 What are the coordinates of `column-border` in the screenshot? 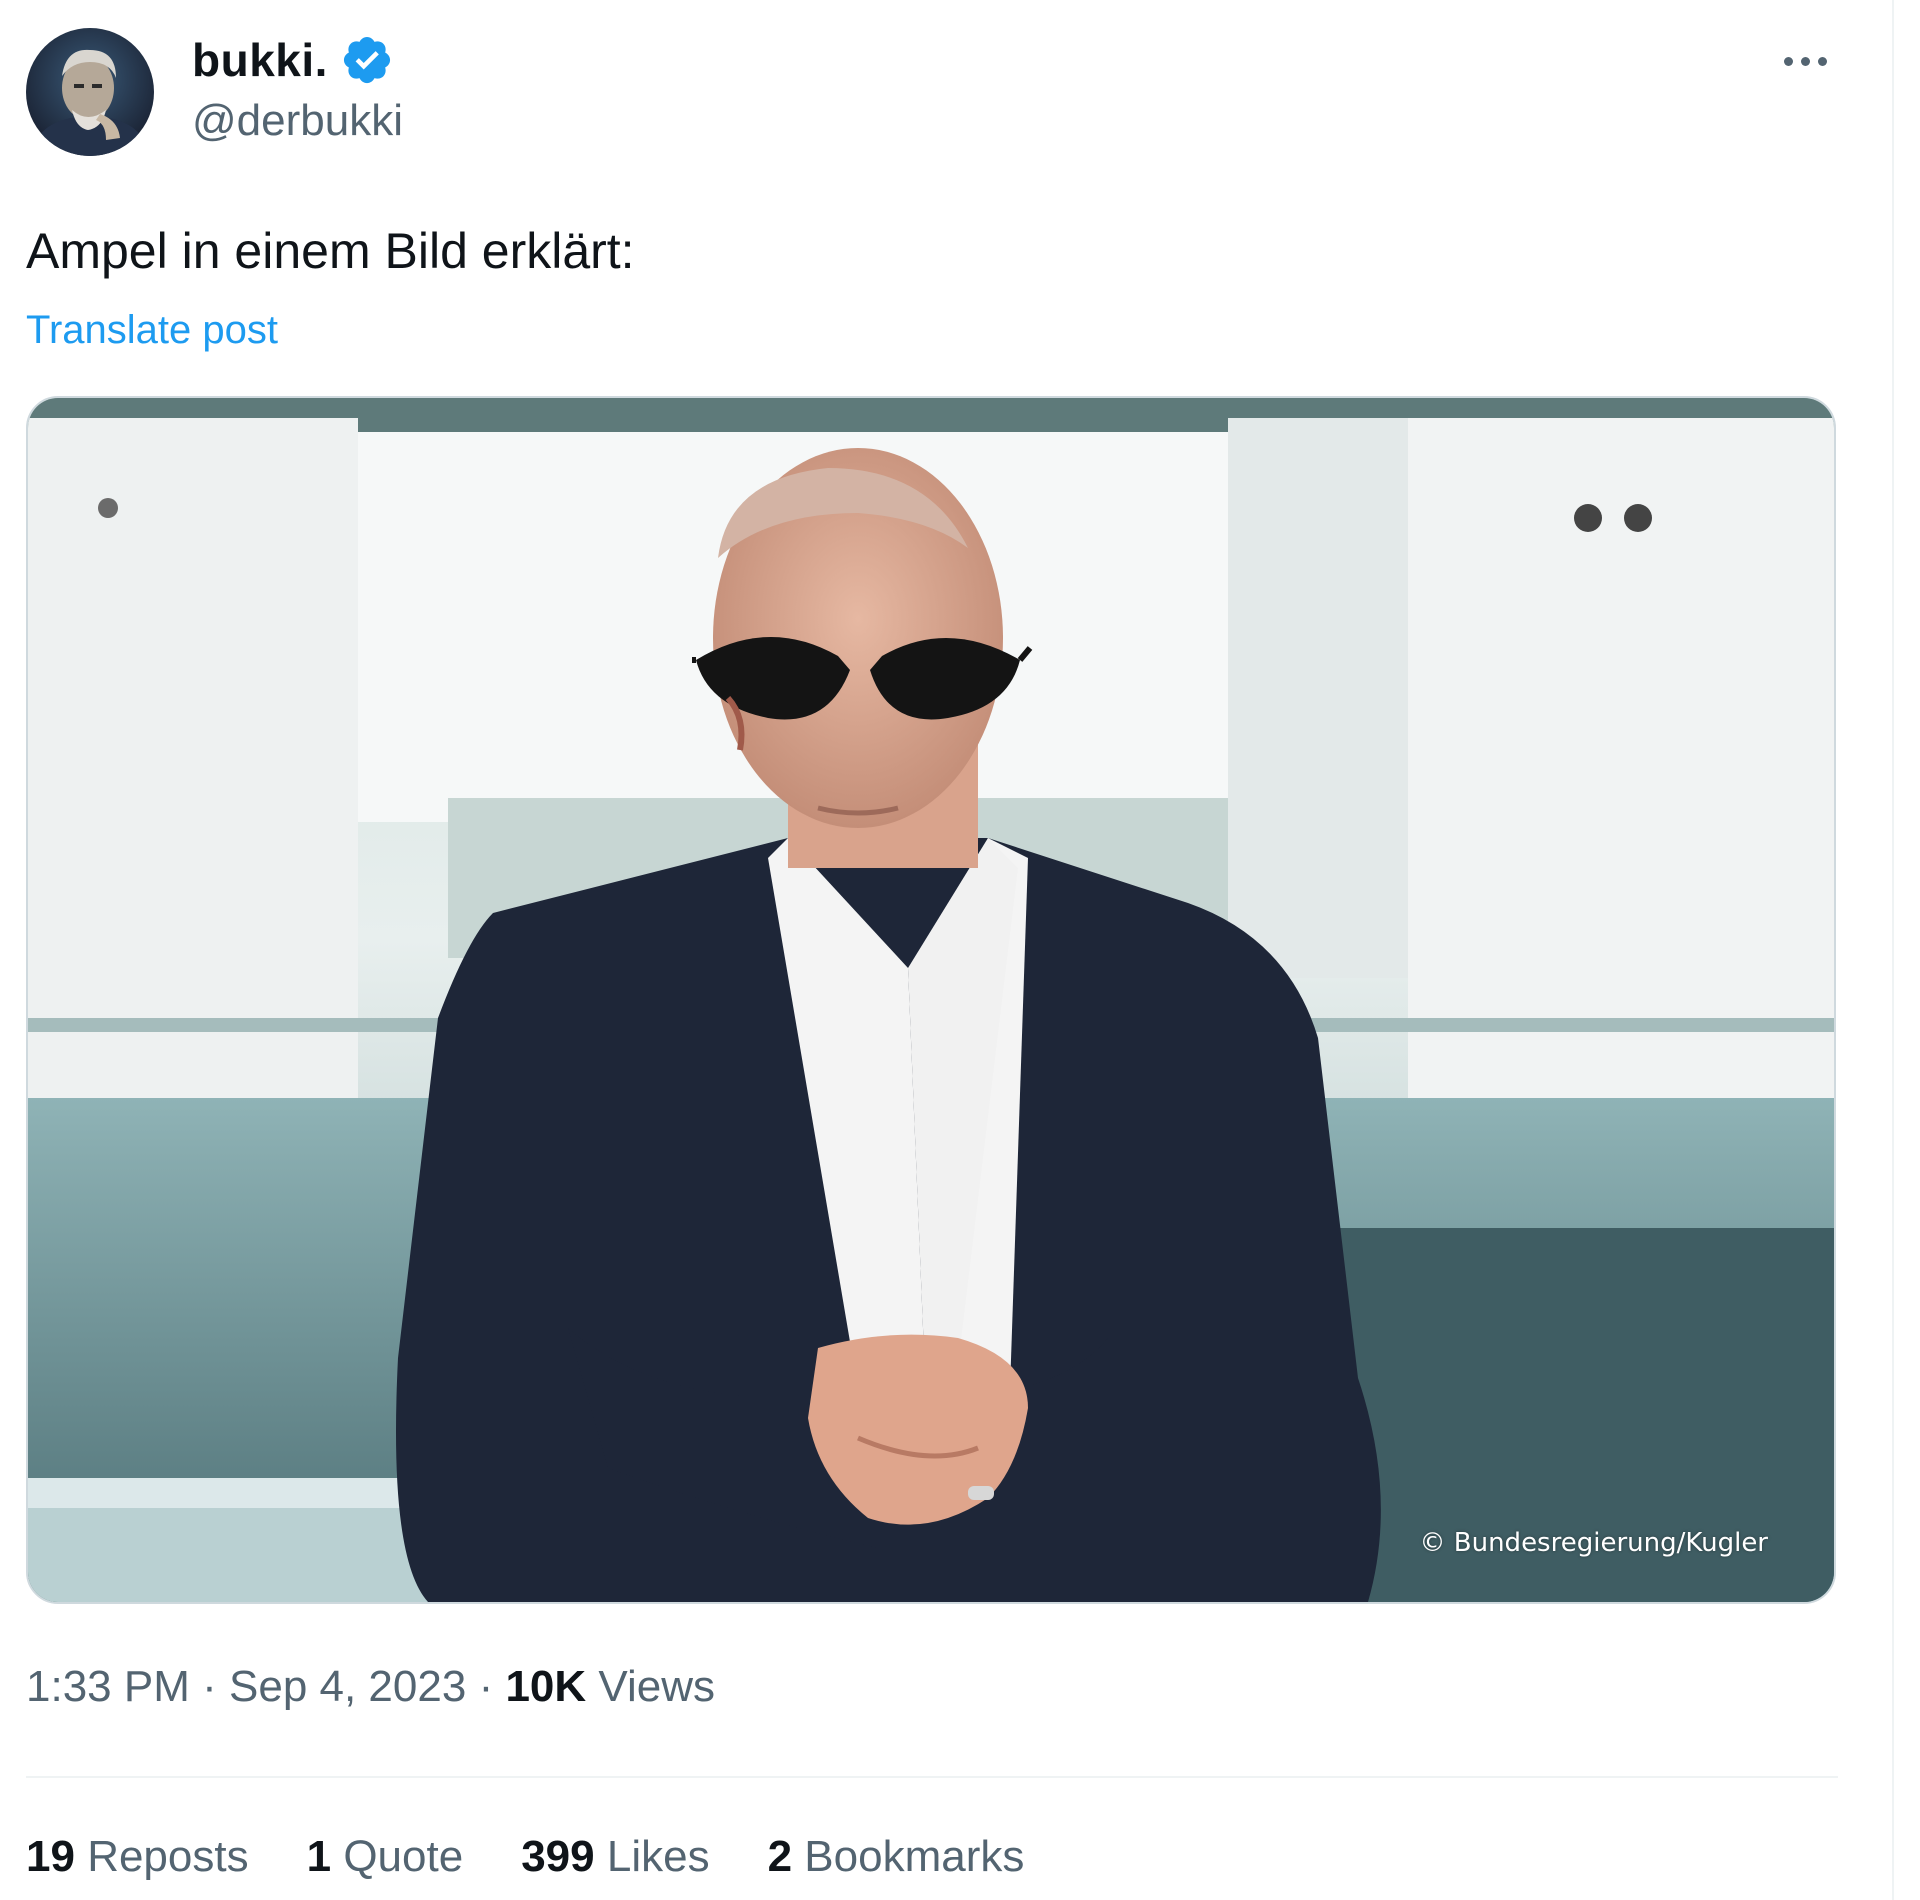 It's located at (1893, 950).